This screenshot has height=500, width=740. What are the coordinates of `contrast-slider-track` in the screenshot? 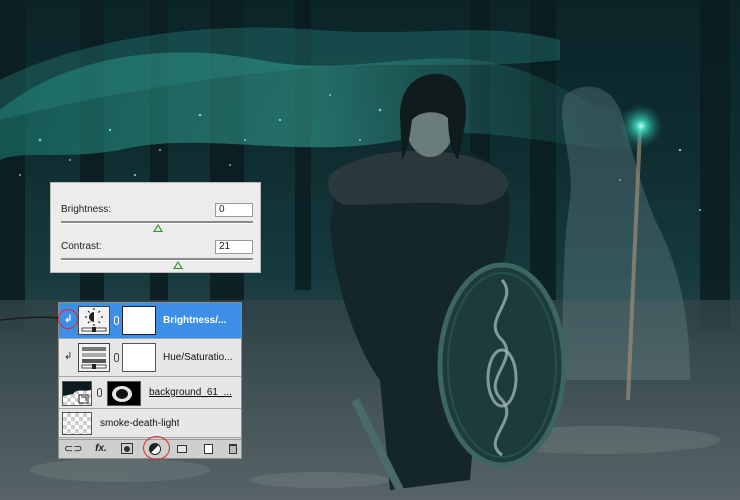 It's located at (157, 259).